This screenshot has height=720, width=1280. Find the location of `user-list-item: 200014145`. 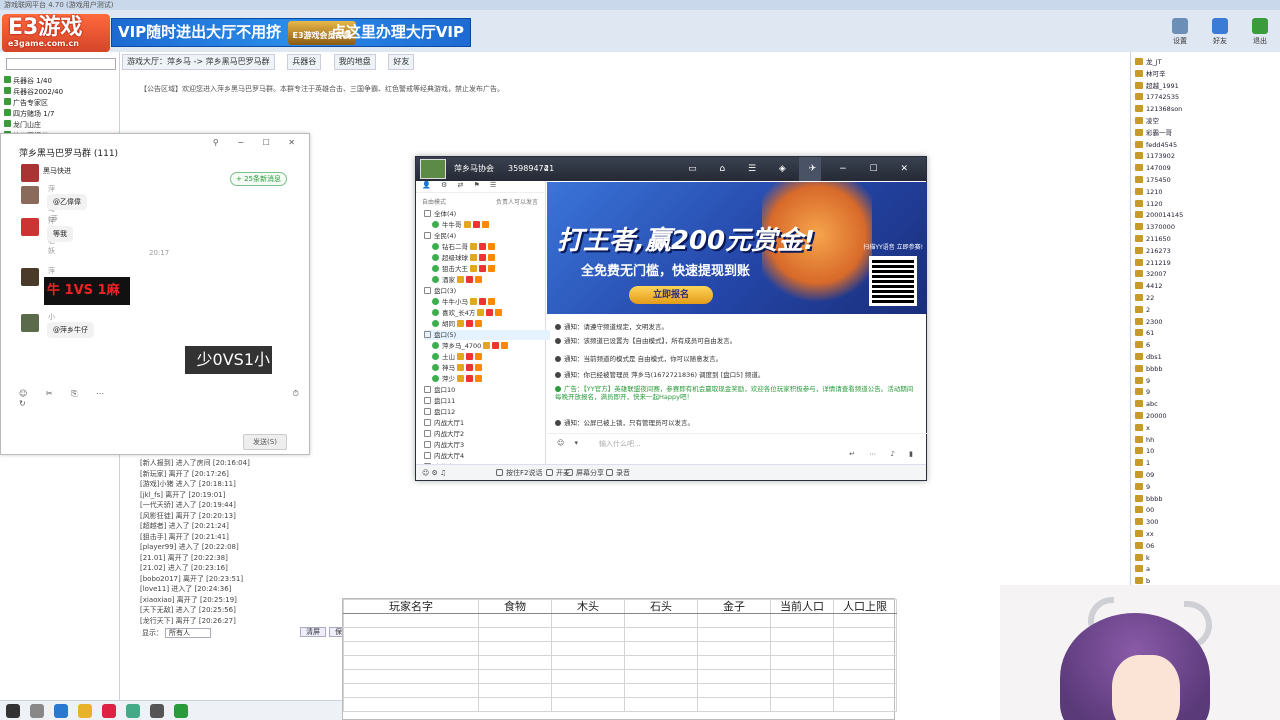

user-list-item: 200014145 is located at coordinates (1159, 215).